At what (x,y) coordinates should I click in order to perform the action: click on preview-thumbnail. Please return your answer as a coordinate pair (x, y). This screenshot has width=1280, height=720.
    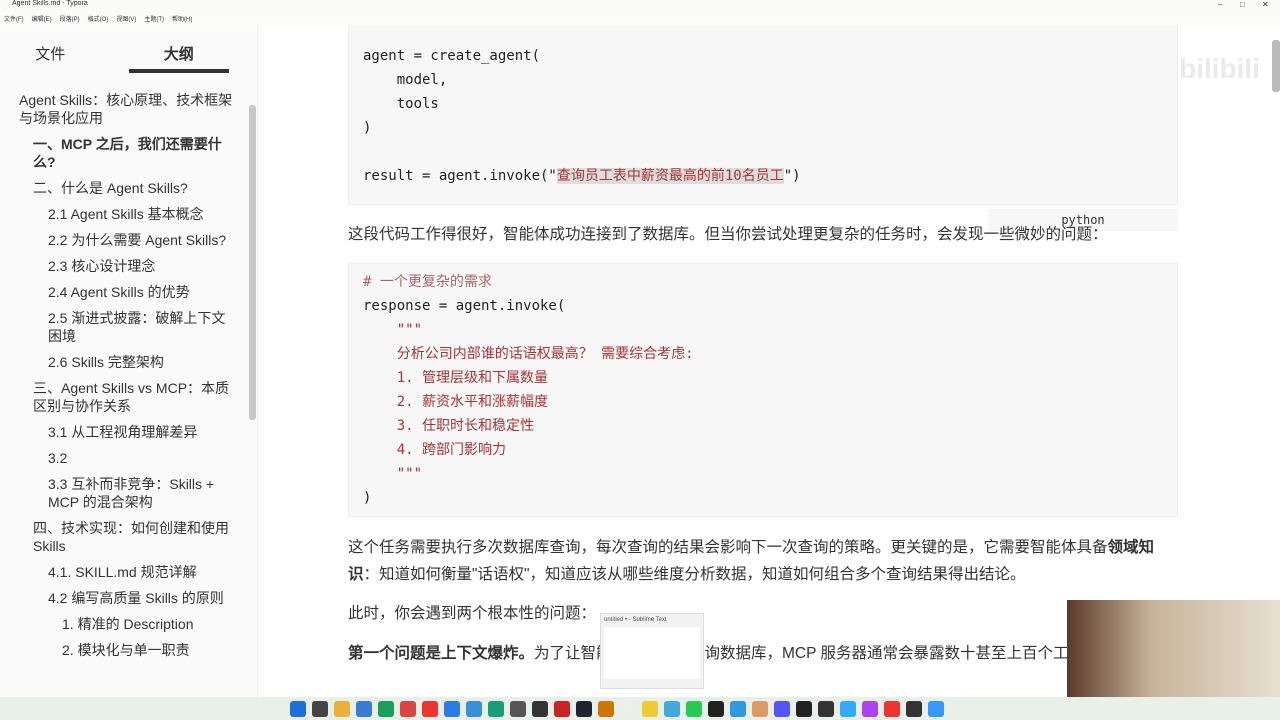
    Looking at the image, I should click on (652, 653).